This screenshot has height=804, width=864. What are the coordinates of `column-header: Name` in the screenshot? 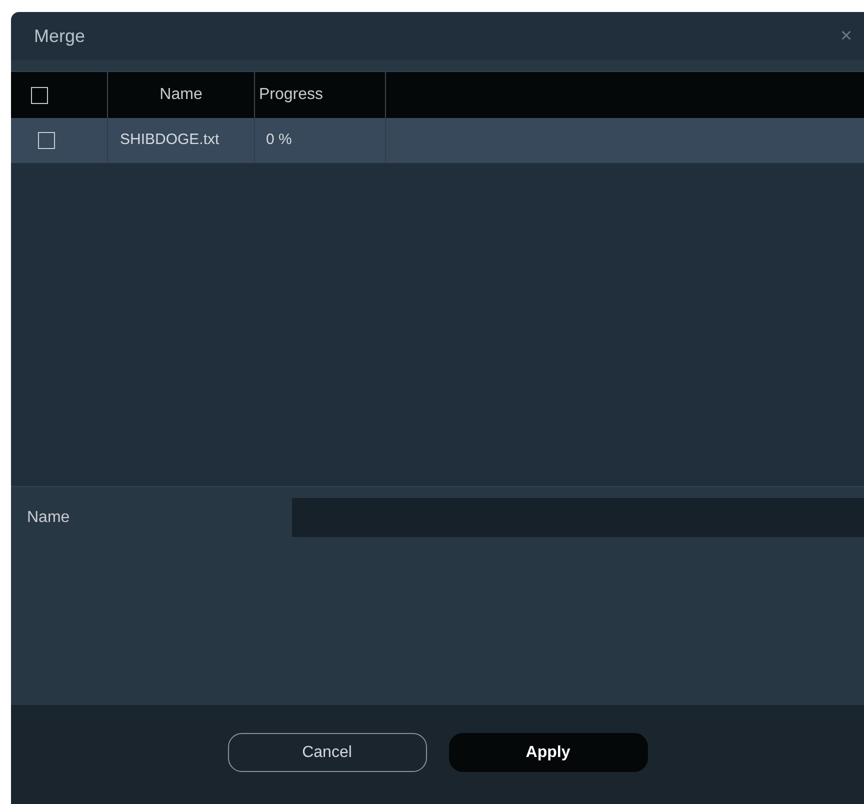 It's located at (181, 95).